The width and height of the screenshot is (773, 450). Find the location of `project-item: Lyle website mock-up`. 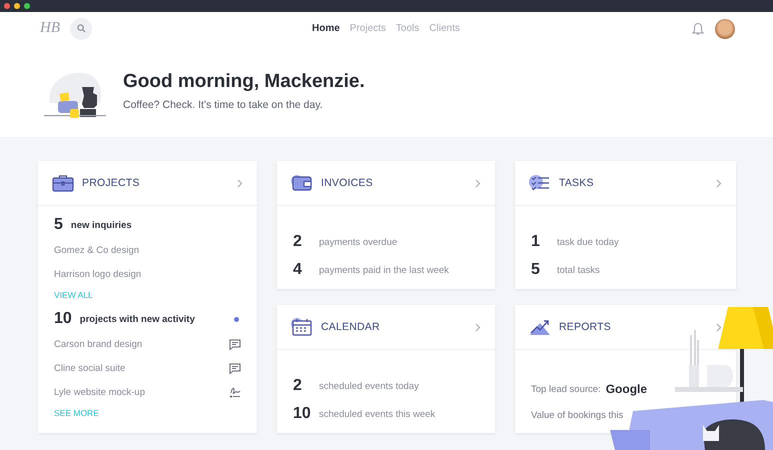

project-item: Lyle website mock-up is located at coordinates (141, 392).